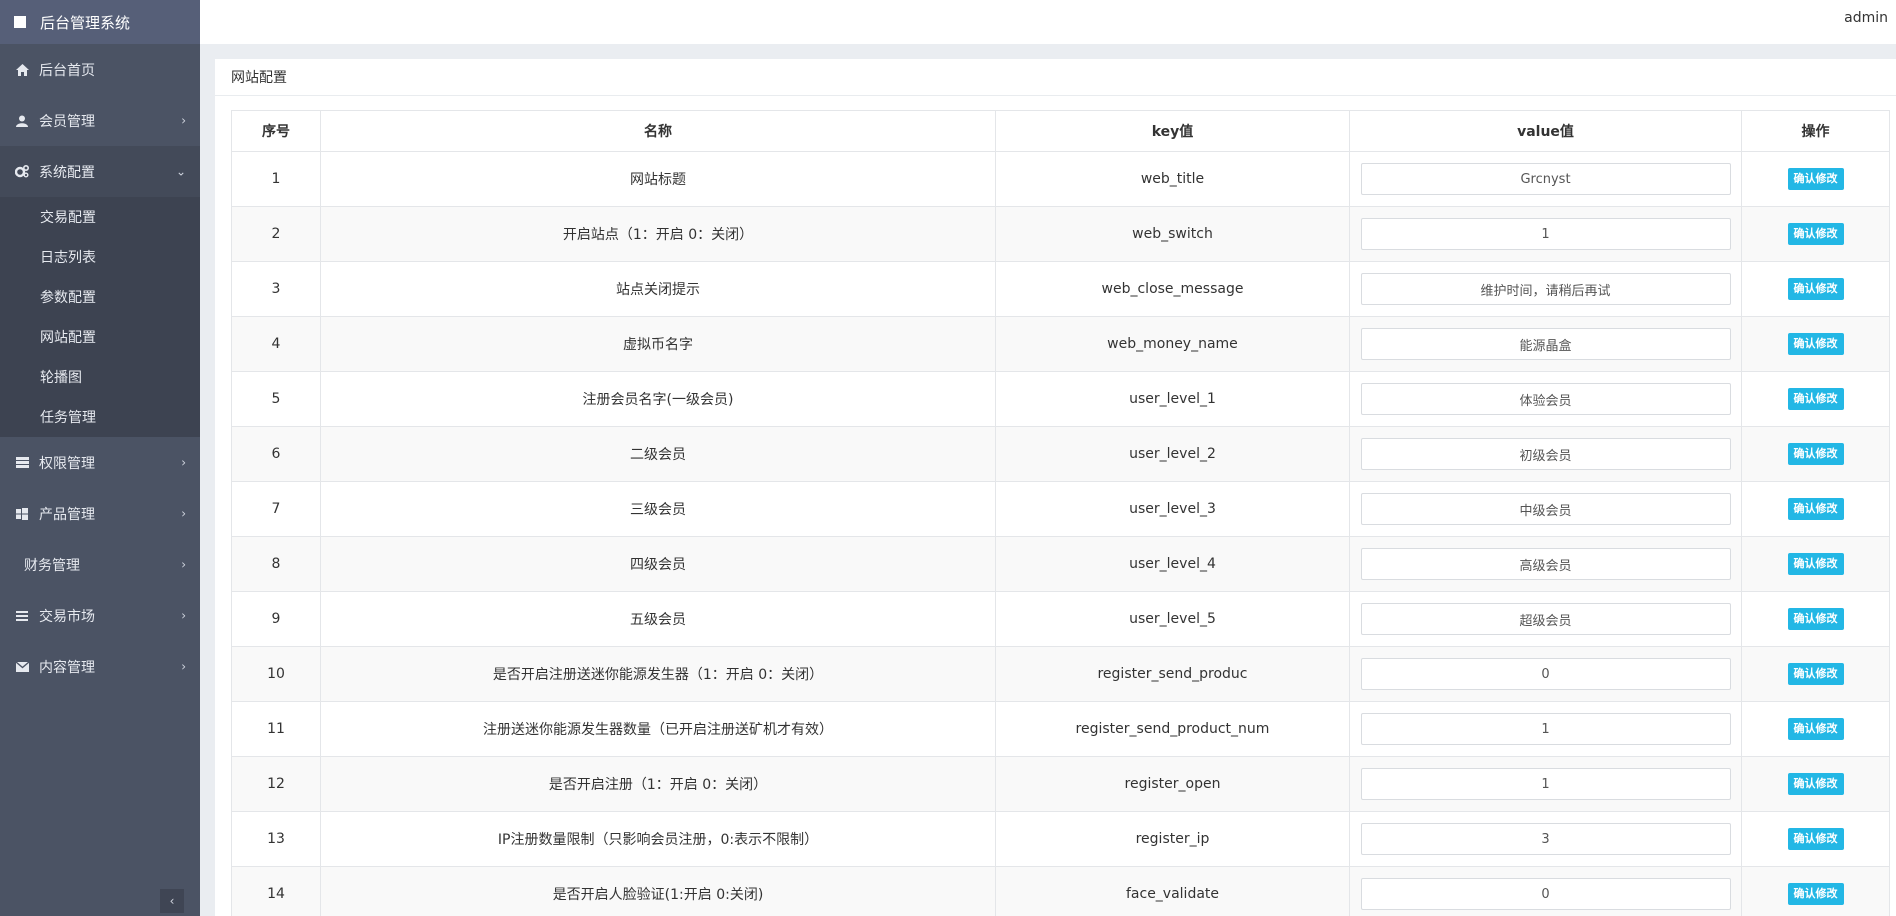 The width and height of the screenshot is (1896, 916). I want to click on cell-id: 14, so click(276, 891).